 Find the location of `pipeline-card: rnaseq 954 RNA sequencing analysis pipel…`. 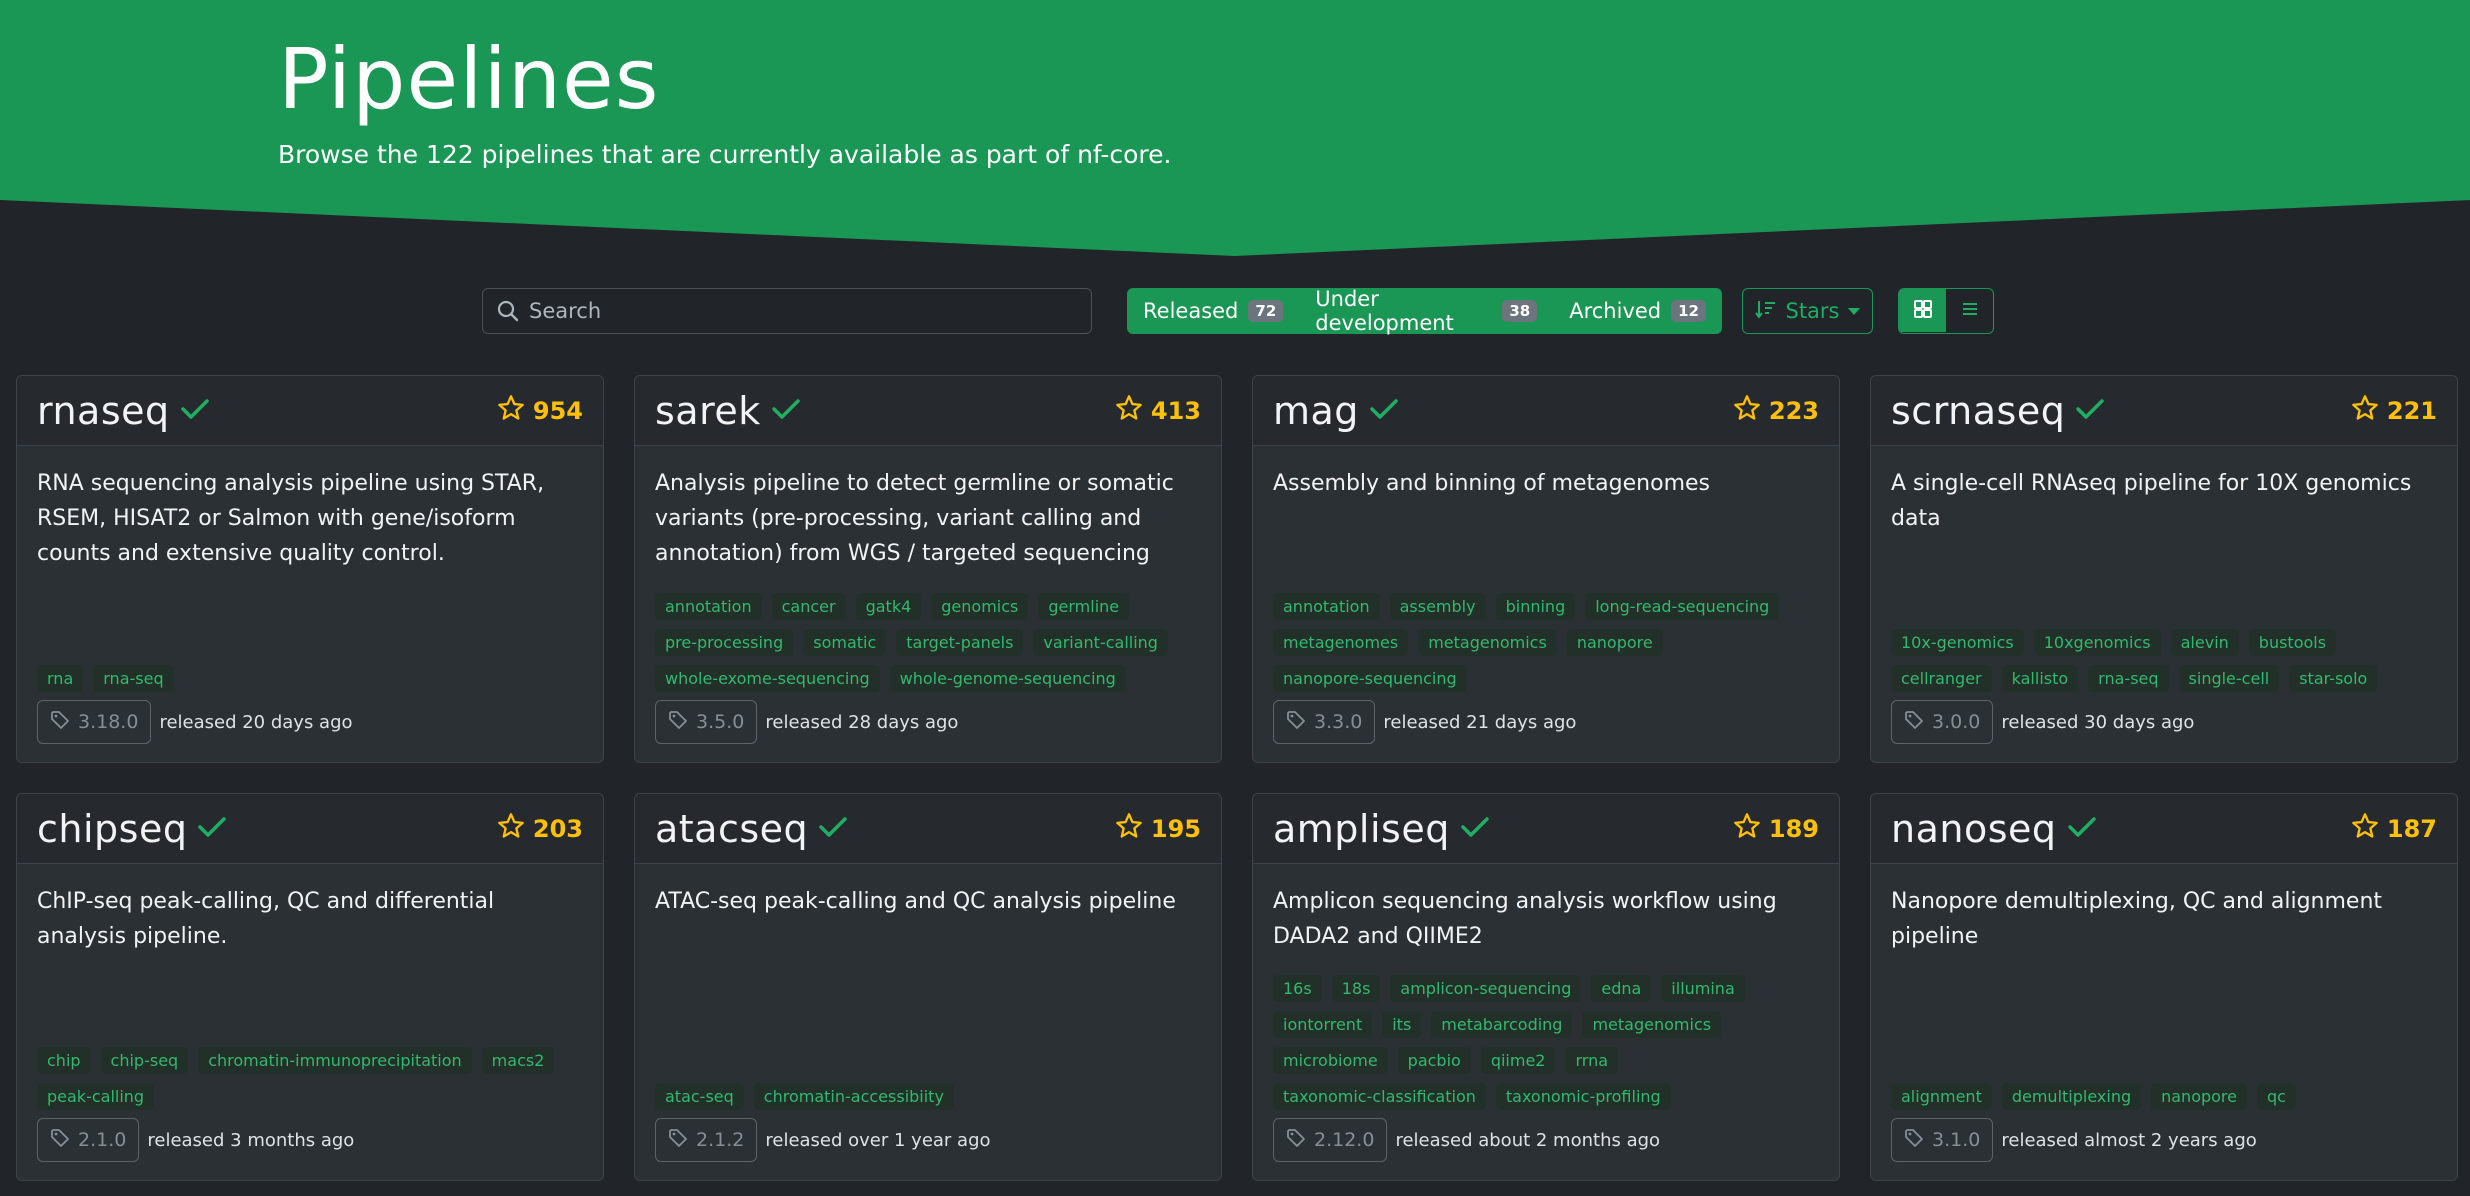

pipeline-card: rnaseq 954 RNA sequencing analysis pipel… is located at coordinates (310, 569).